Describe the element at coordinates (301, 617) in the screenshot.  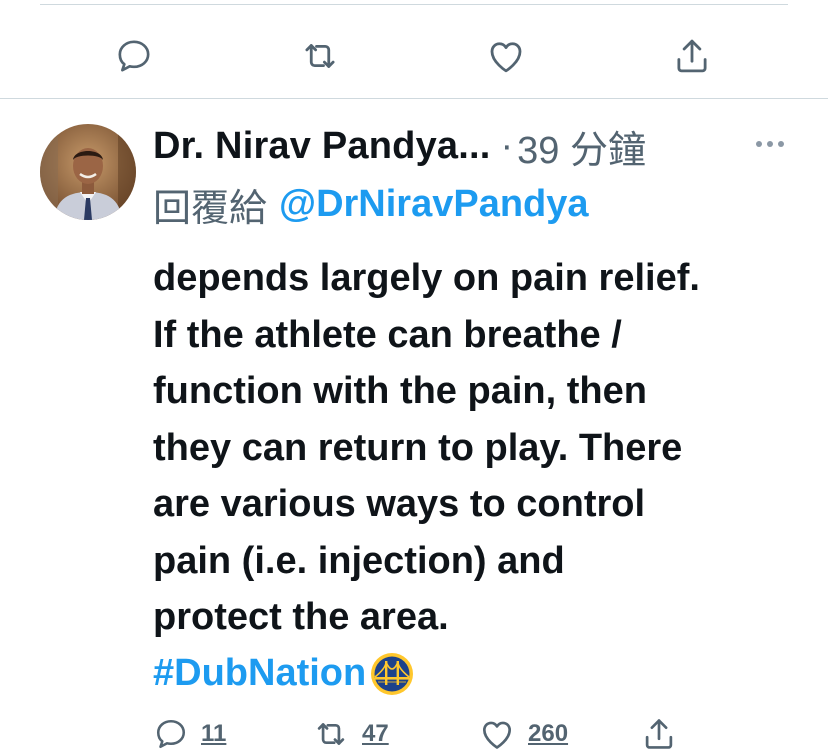
I see `tweet-text-line: protect the area.` at that location.